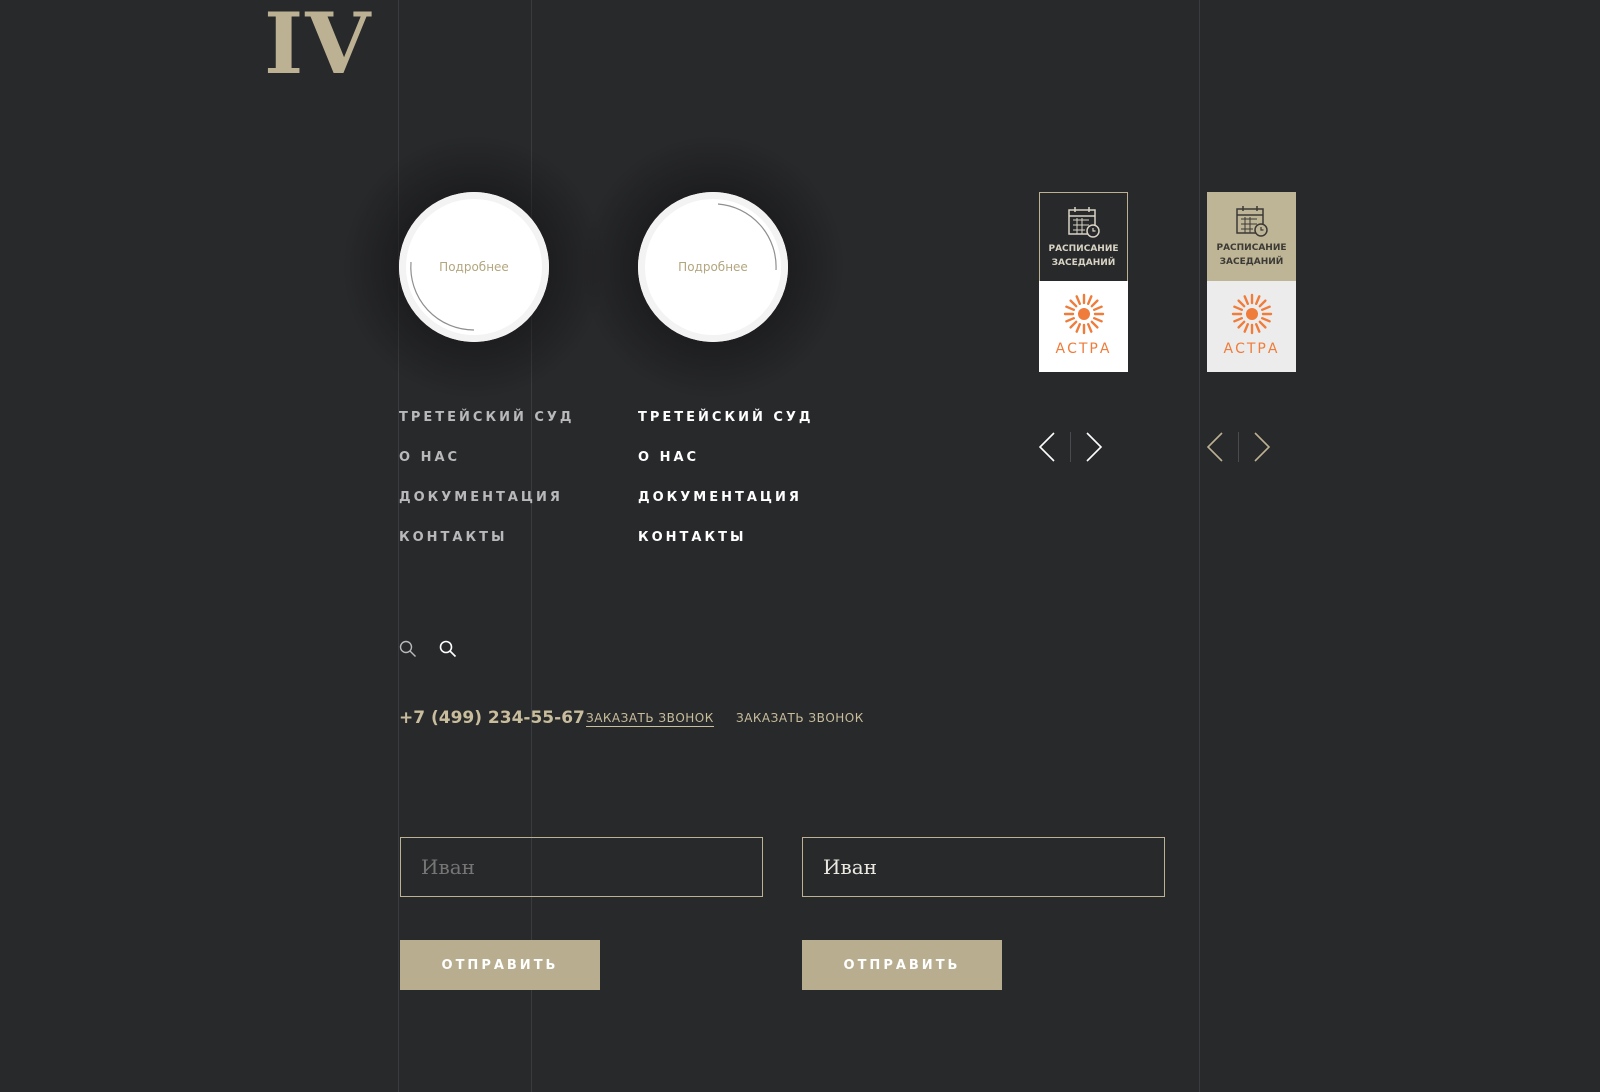  Describe the element at coordinates (1199, 546) in the screenshot. I see `guide-line` at that location.